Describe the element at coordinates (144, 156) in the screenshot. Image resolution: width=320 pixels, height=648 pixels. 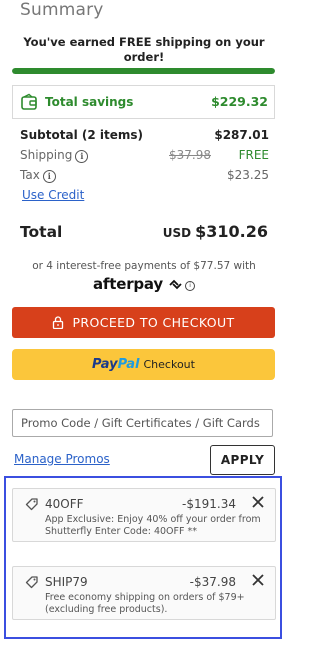
I see `shipping-row: Shipping i $37.98 FREE` at that location.